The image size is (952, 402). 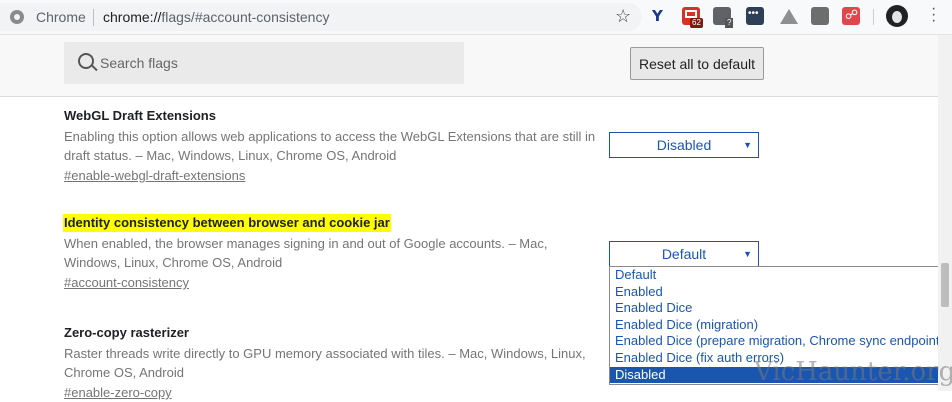 I want to click on dropdown-option-enabled-dice-migration: Enabled Dice (migration), so click(x=777, y=325).